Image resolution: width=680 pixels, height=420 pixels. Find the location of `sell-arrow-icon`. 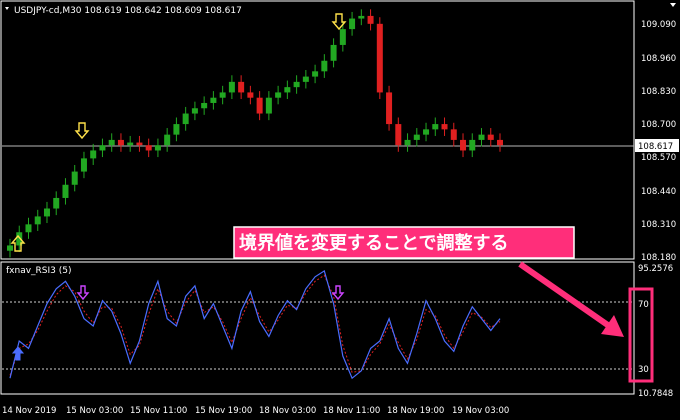

sell-arrow-icon is located at coordinates (82, 131).